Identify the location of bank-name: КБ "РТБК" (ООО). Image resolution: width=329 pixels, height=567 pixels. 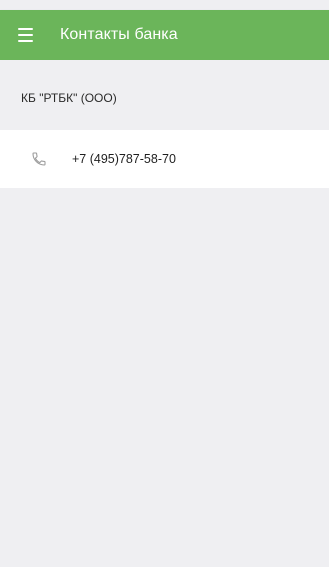
(69, 98).